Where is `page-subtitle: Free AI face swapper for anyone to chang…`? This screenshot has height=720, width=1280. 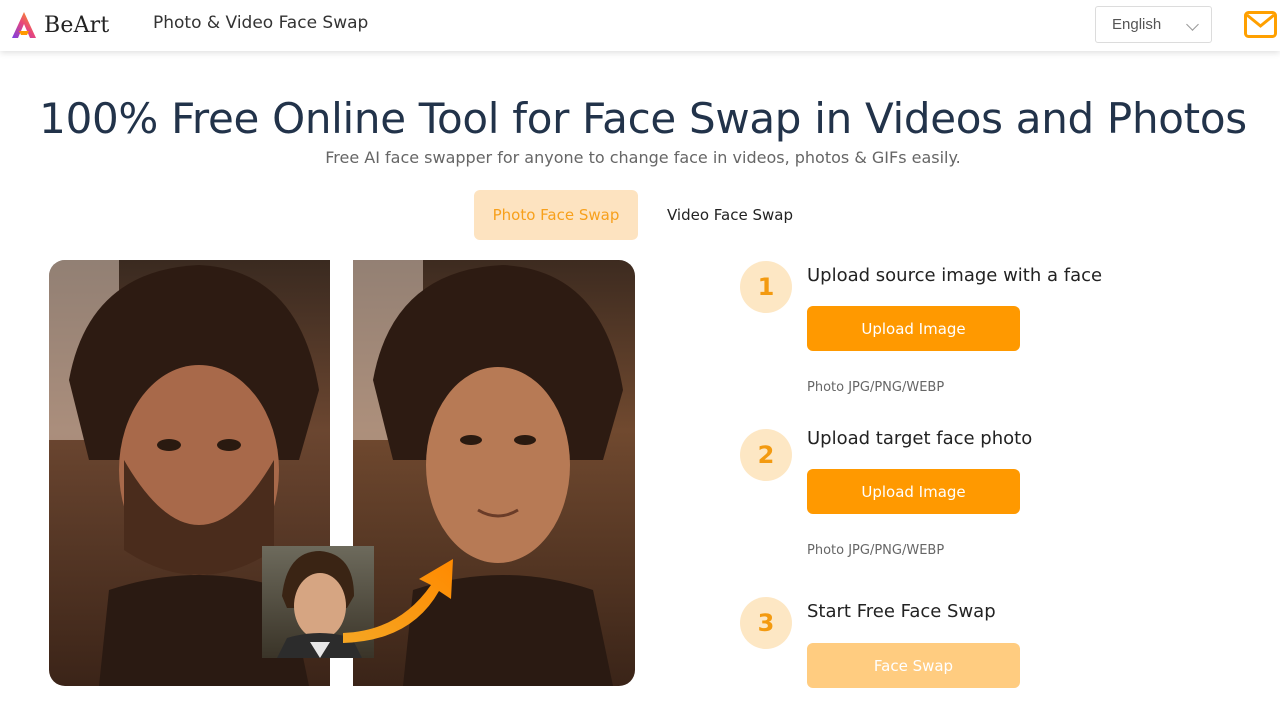
page-subtitle: Free AI face swapper for anyone to chang… is located at coordinates (643, 157).